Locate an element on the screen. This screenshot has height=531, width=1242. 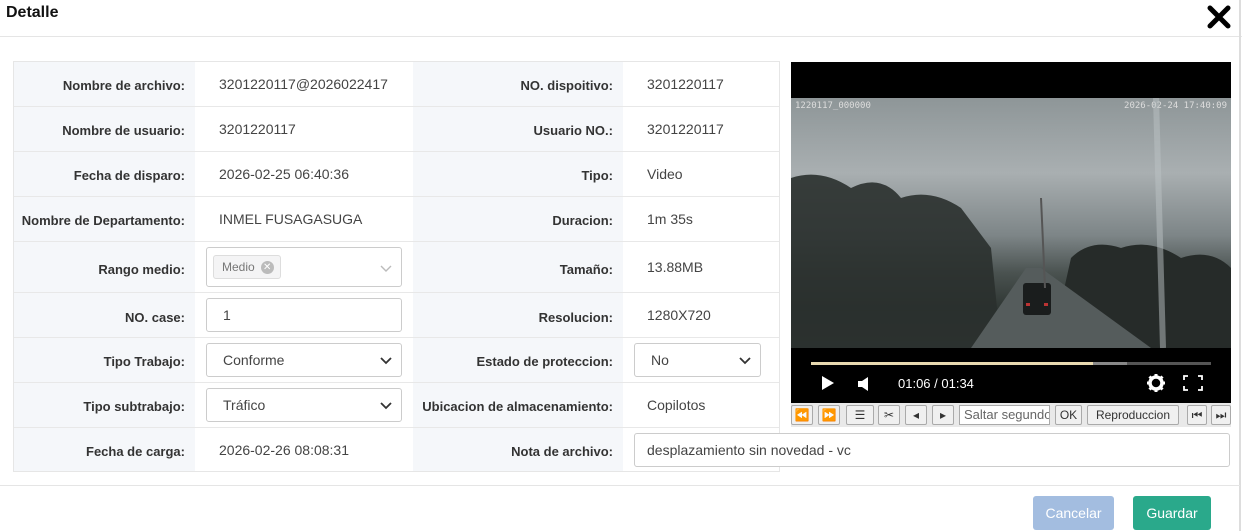
label-resolution: Resolucion: is located at coordinates (518, 315).